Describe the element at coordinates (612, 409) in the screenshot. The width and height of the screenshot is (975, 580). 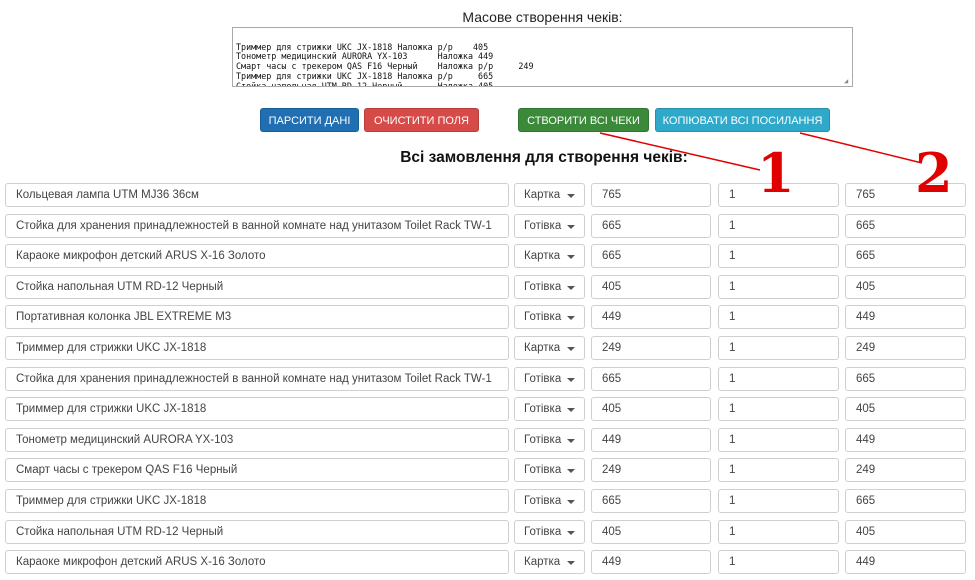
I see `price-input-value: 405` at that location.